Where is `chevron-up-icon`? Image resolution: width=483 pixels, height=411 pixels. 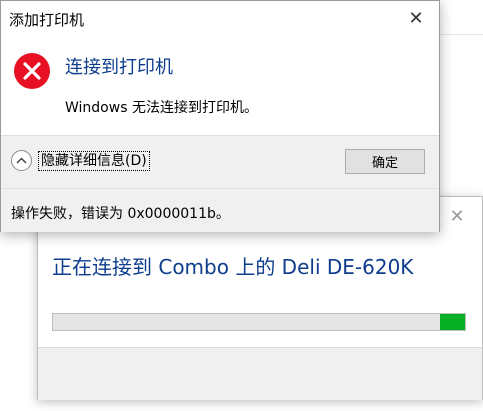 chevron-up-icon is located at coordinates (21, 160).